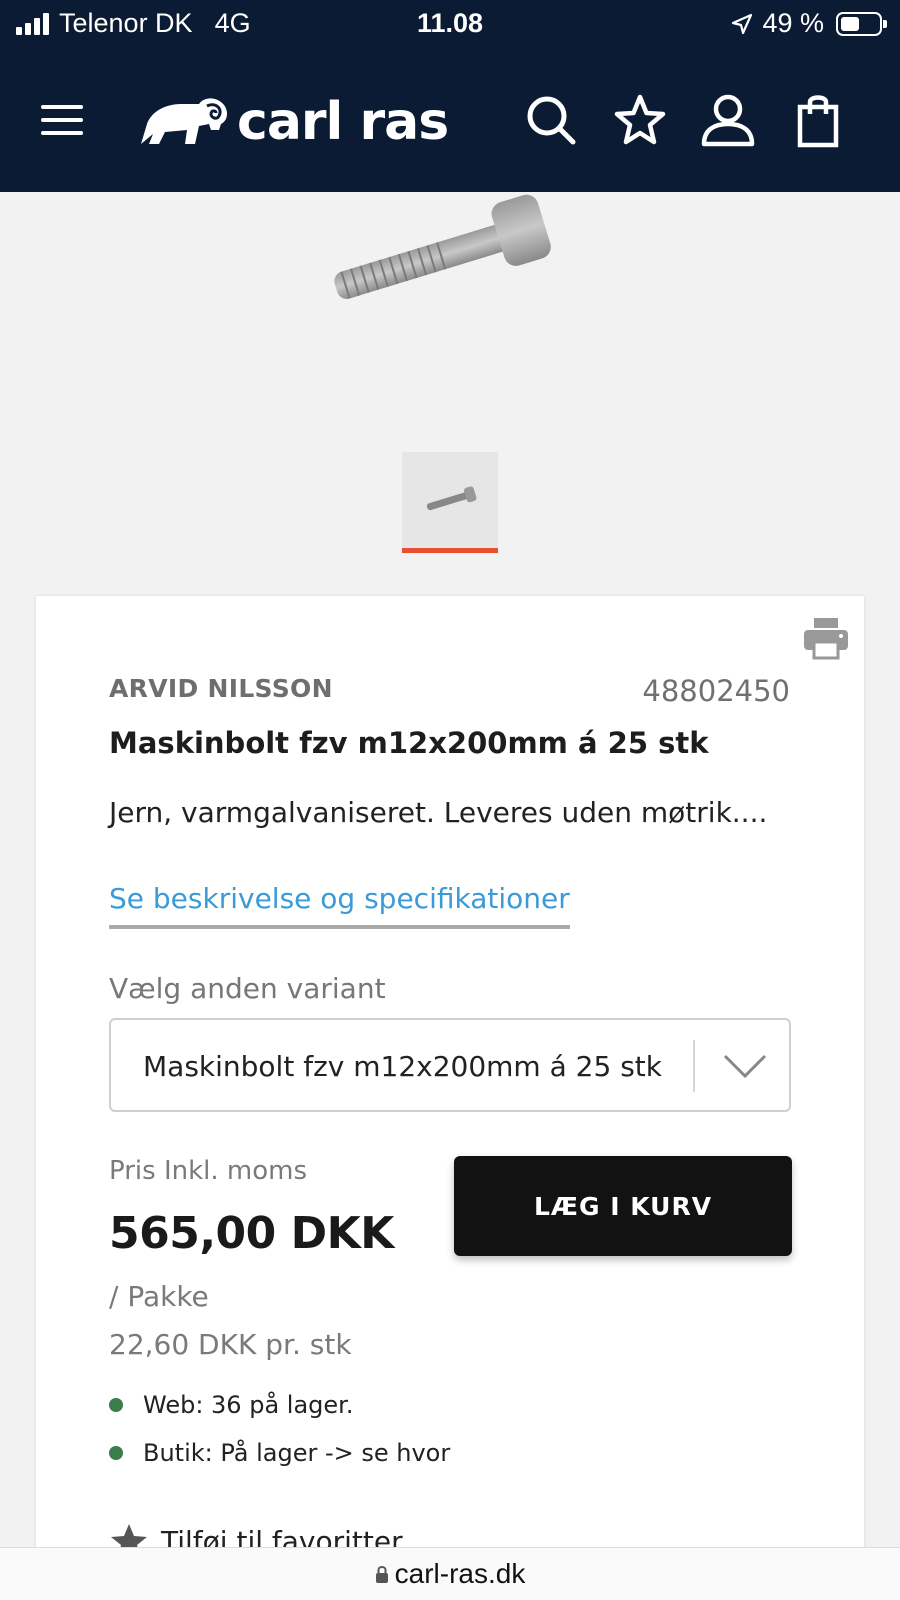  I want to click on stock-store-text: Butik: På lager -> se hvor, so click(297, 1453).